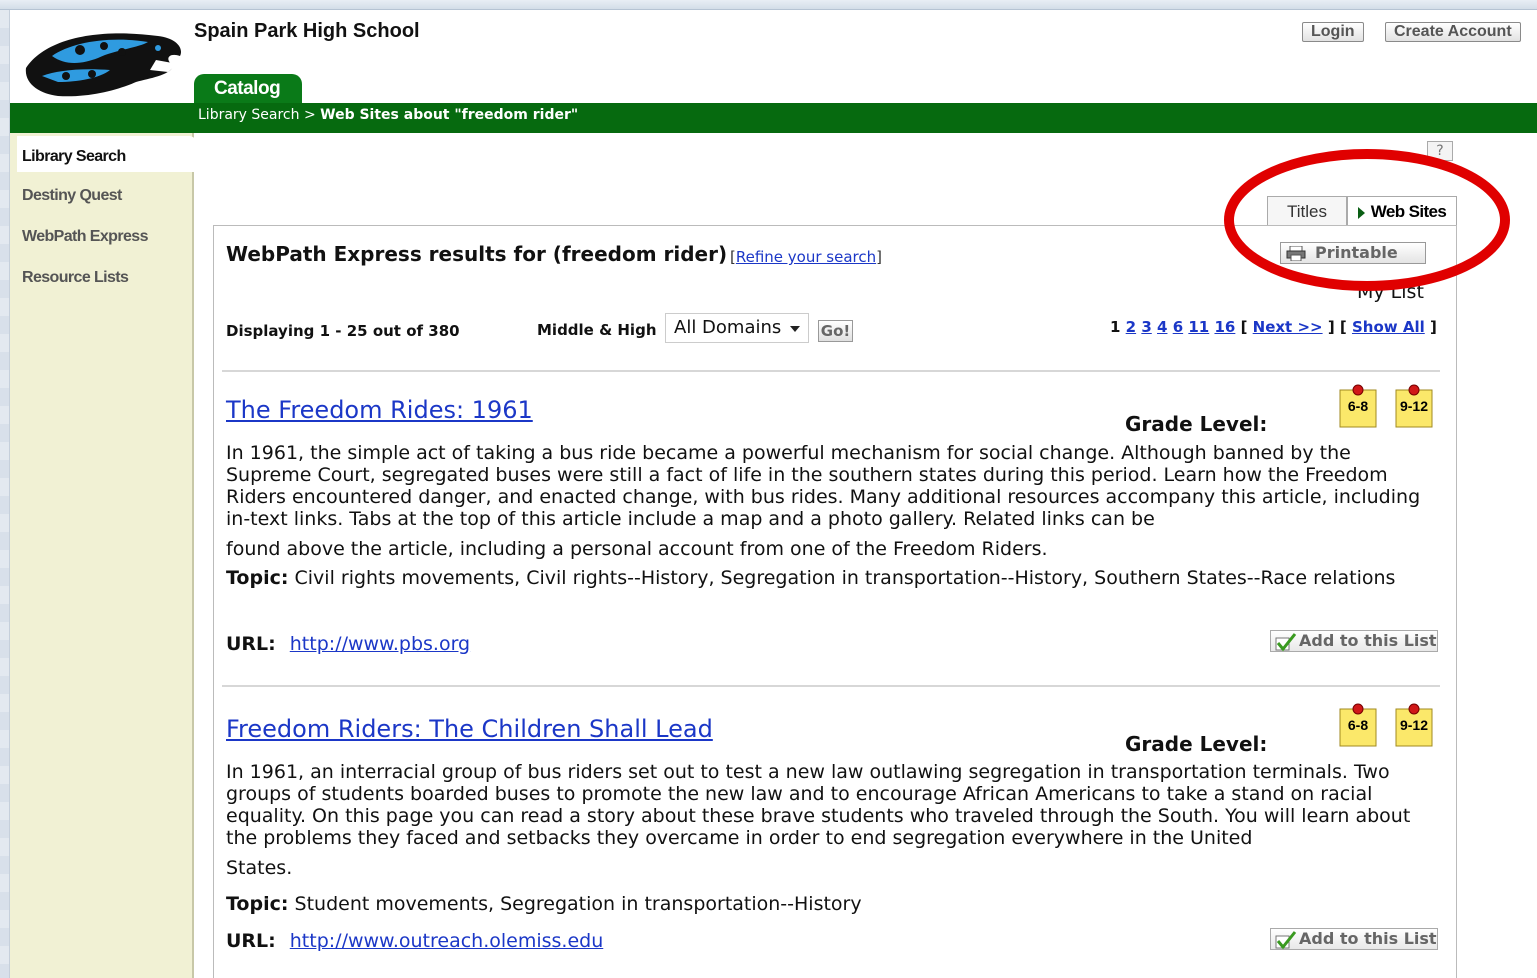  I want to click on go-button: Go!, so click(835, 331).